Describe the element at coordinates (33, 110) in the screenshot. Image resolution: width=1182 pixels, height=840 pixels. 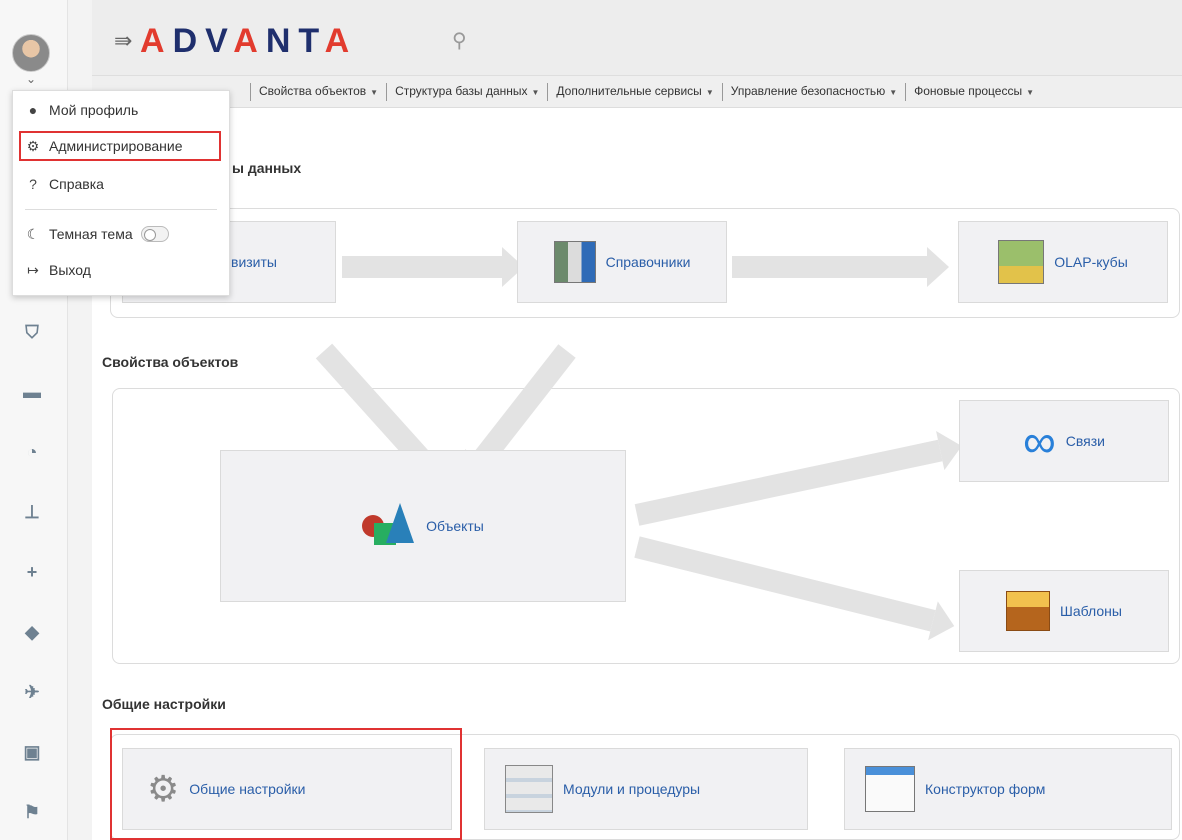
I see `user-icon: ●` at that location.